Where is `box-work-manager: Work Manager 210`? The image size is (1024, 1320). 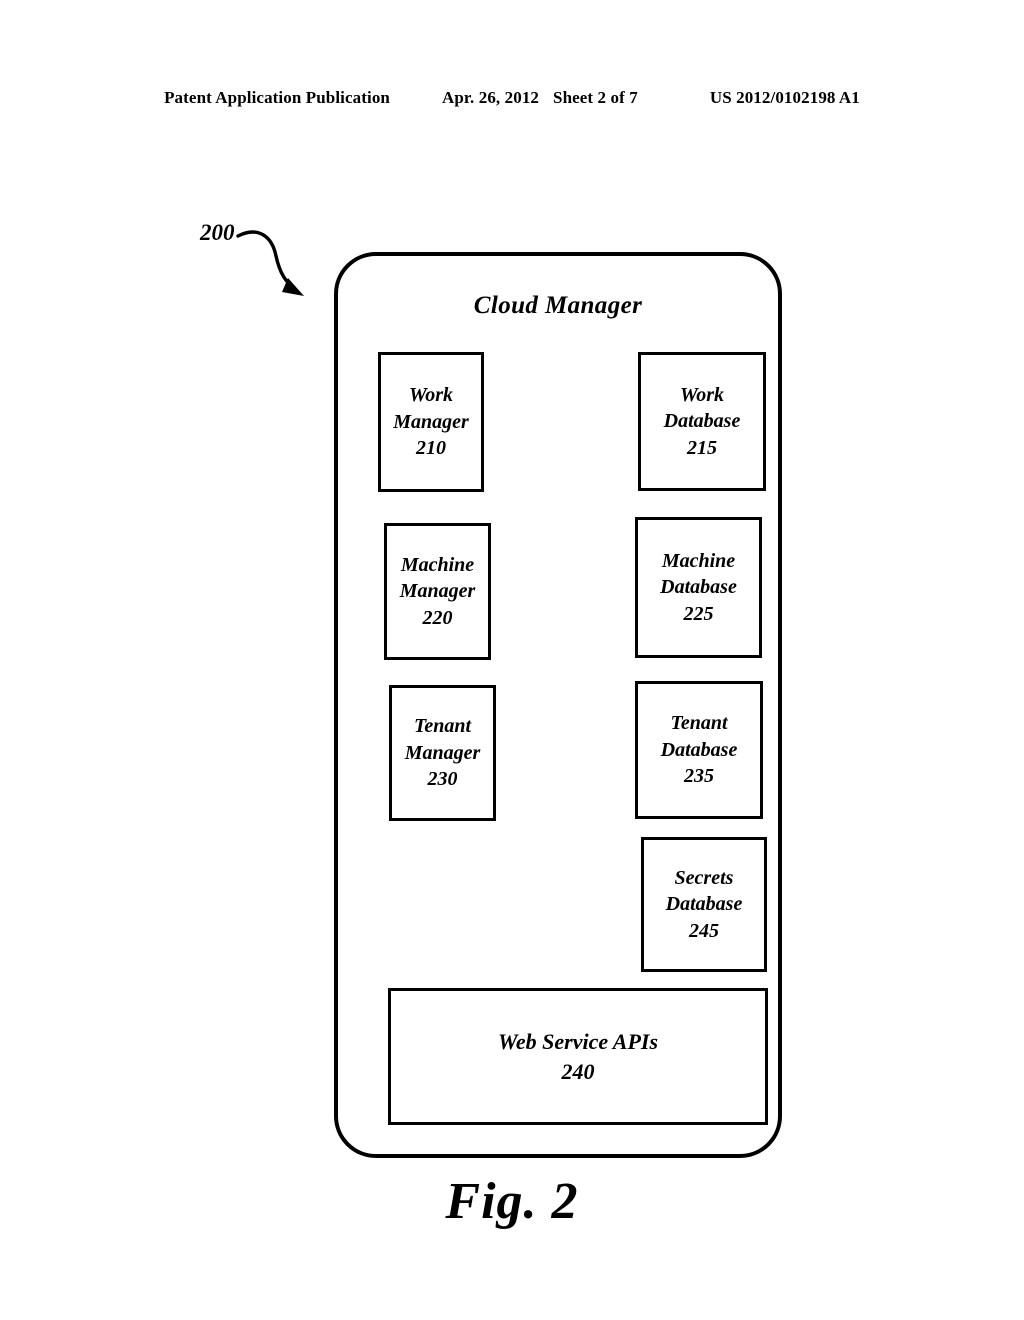
box-work-manager: Work Manager 210 is located at coordinates (431, 422).